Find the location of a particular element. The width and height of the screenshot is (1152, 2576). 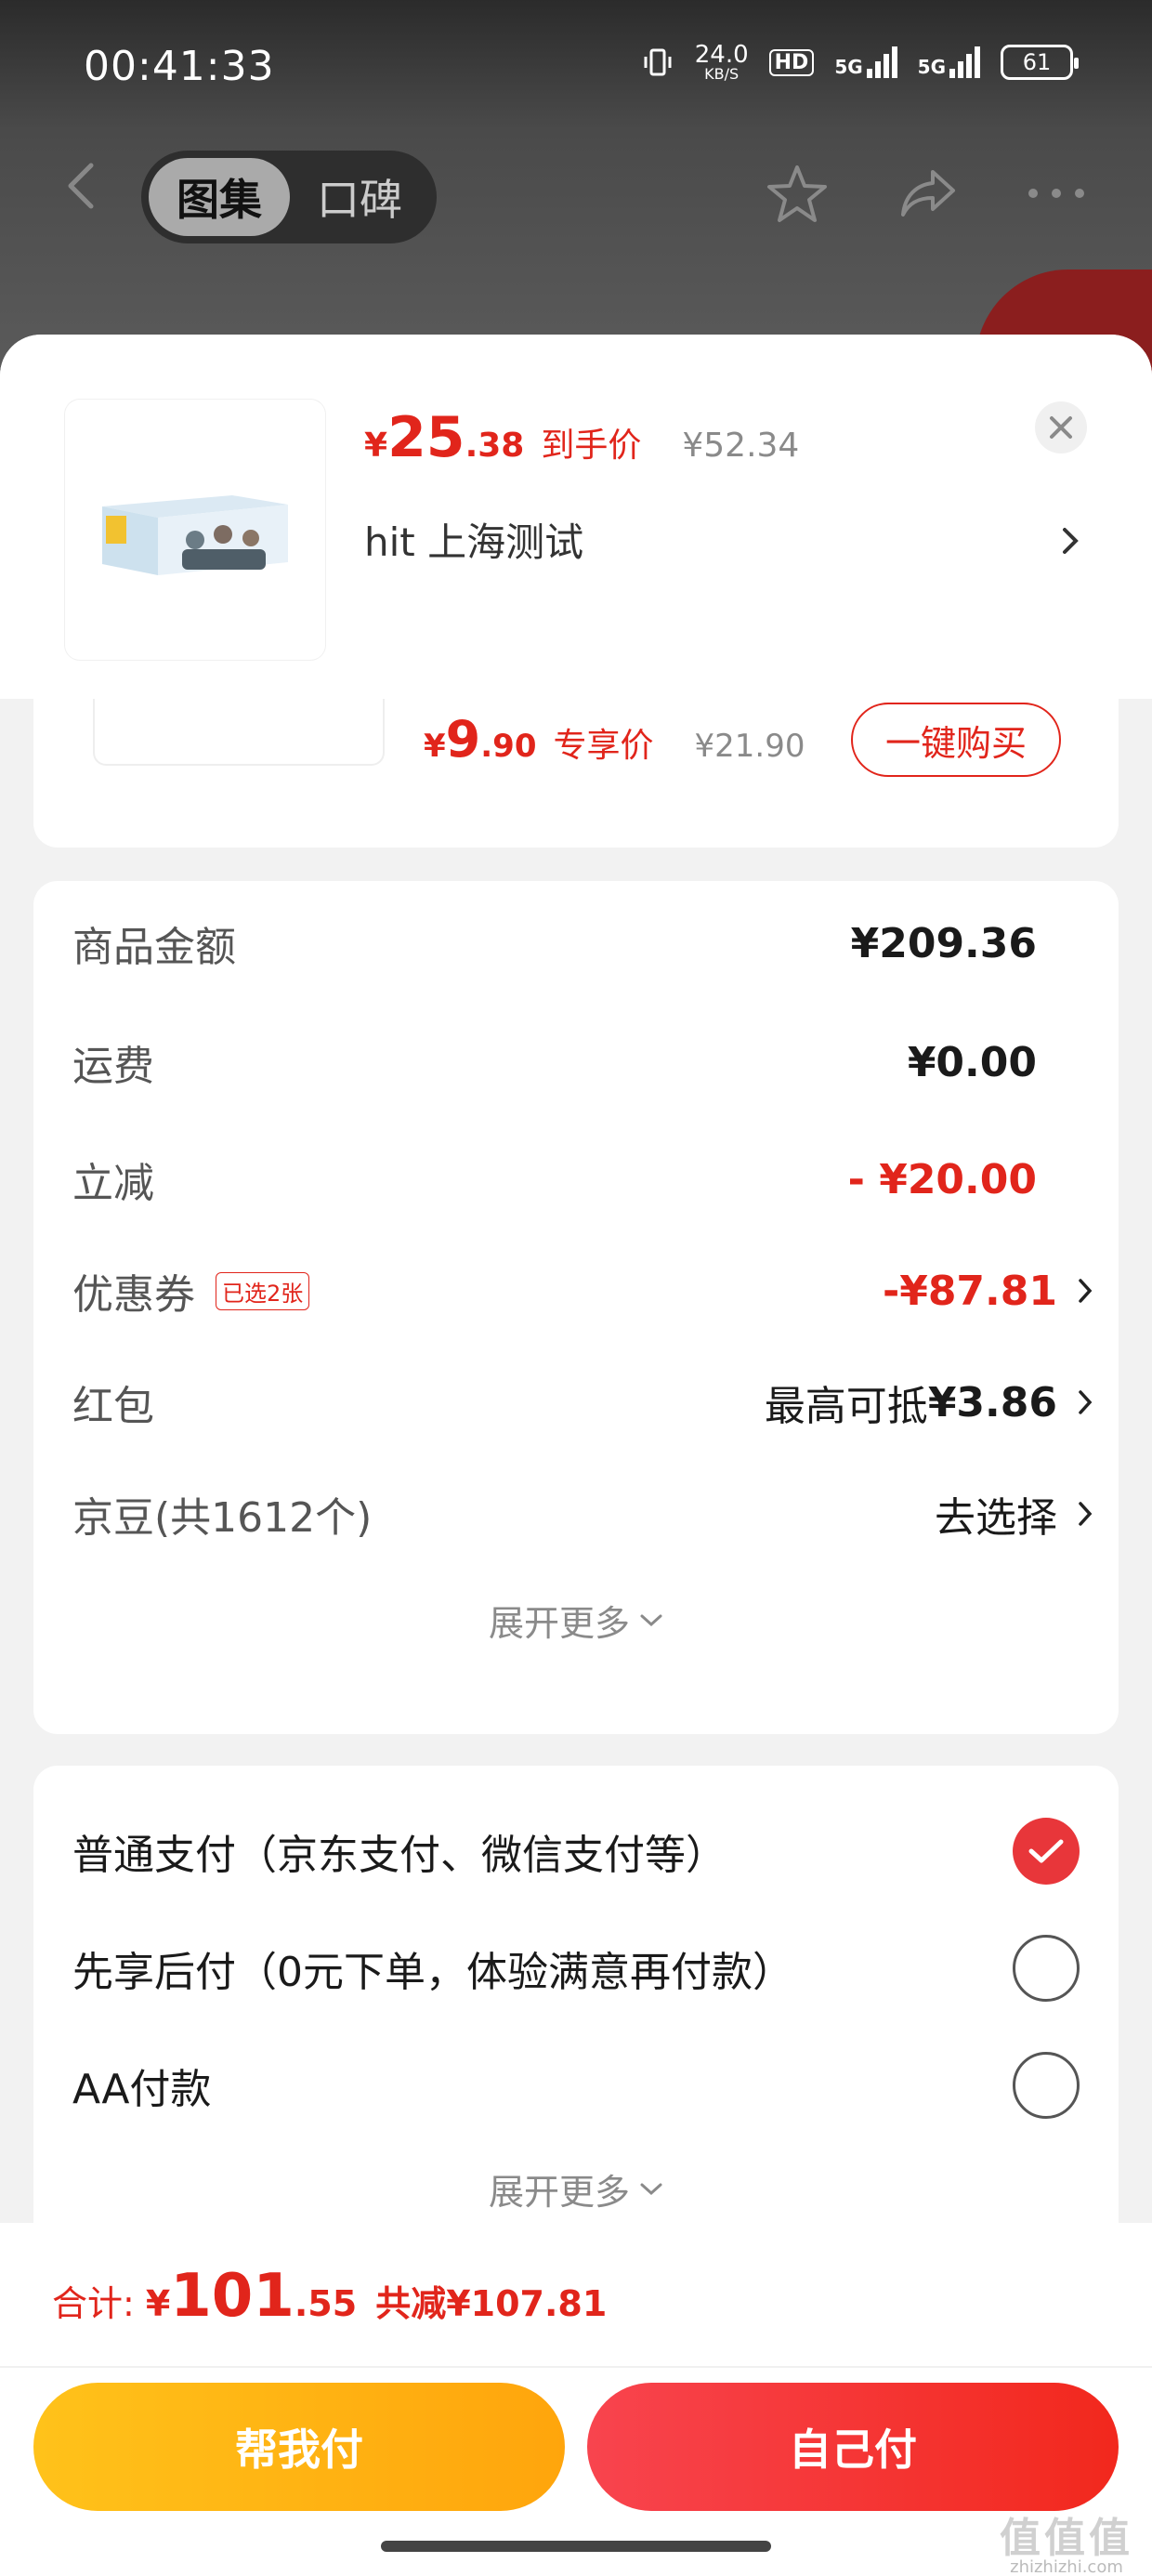

payment-option-aa: AA付款 is located at coordinates (576, 2085).